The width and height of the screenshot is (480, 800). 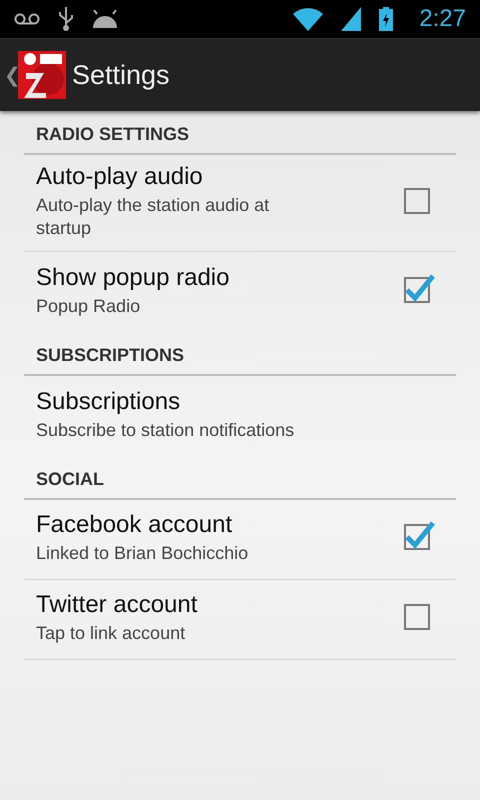 What do you see at coordinates (117, 605) in the screenshot?
I see `setting-title: Twitter account` at bounding box center [117, 605].